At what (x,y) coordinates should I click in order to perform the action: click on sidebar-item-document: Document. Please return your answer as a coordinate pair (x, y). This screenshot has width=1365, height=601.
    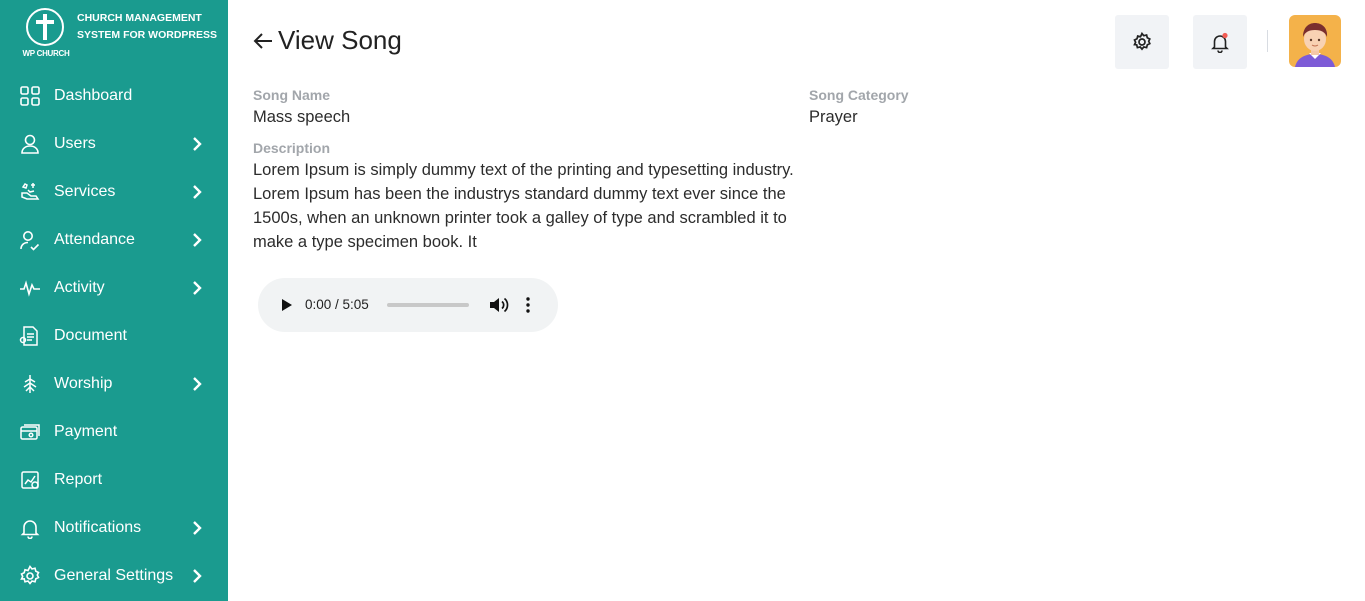
    Looking at the image, I should click on (114, 336).